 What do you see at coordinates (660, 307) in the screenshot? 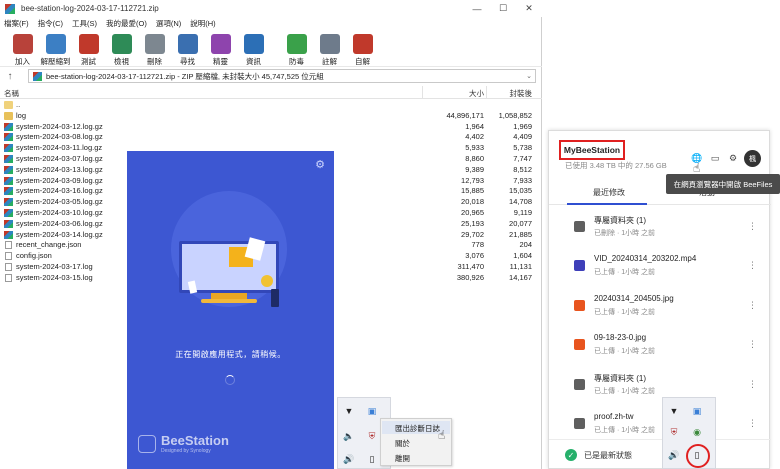
I see `list-item: 20240314_204505.jpg 已上傳 · 1小時 之前 ⋮` at bounding box center [660, 307].